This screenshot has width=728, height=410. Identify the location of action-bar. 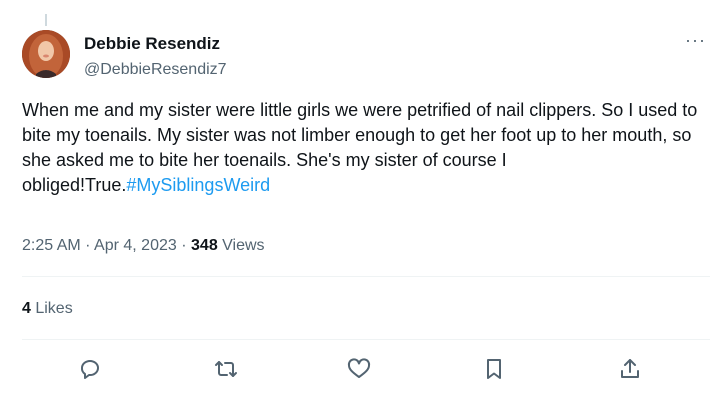
(366, 369).